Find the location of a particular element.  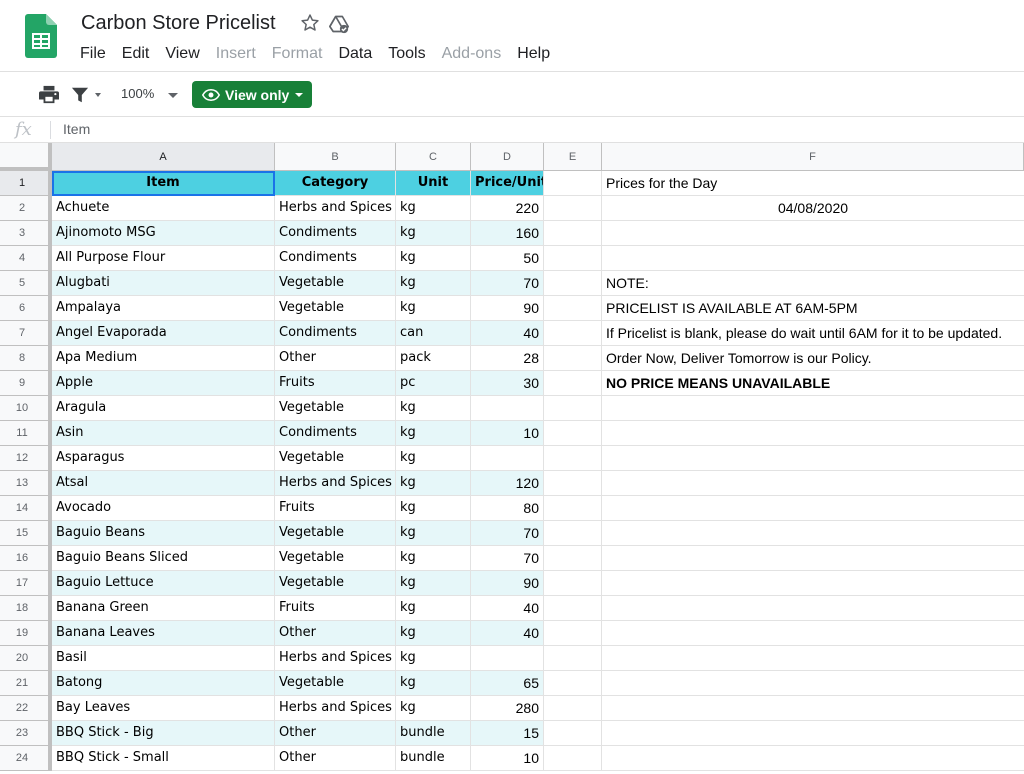

row-header: 4 is located at coordinates (26, 258).